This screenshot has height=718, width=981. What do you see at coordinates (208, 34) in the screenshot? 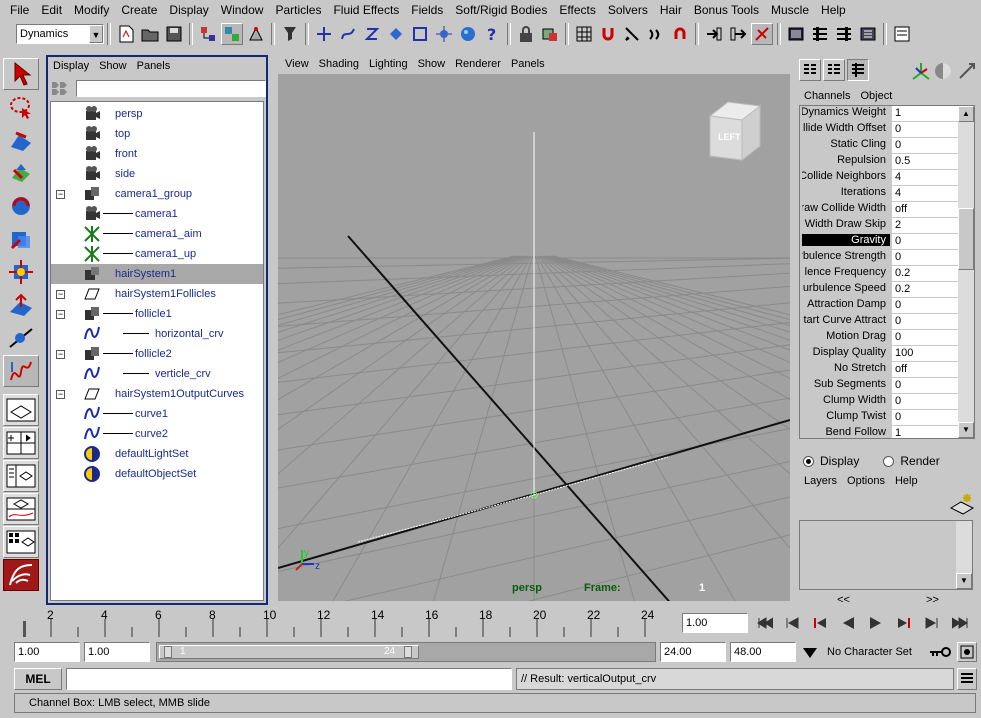
I see `select-hierarchy-icon` at bounding box center [208, 34].